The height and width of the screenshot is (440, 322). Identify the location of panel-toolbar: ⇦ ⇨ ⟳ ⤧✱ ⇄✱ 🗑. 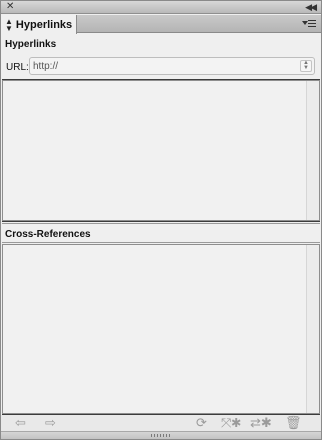
(161, 423).